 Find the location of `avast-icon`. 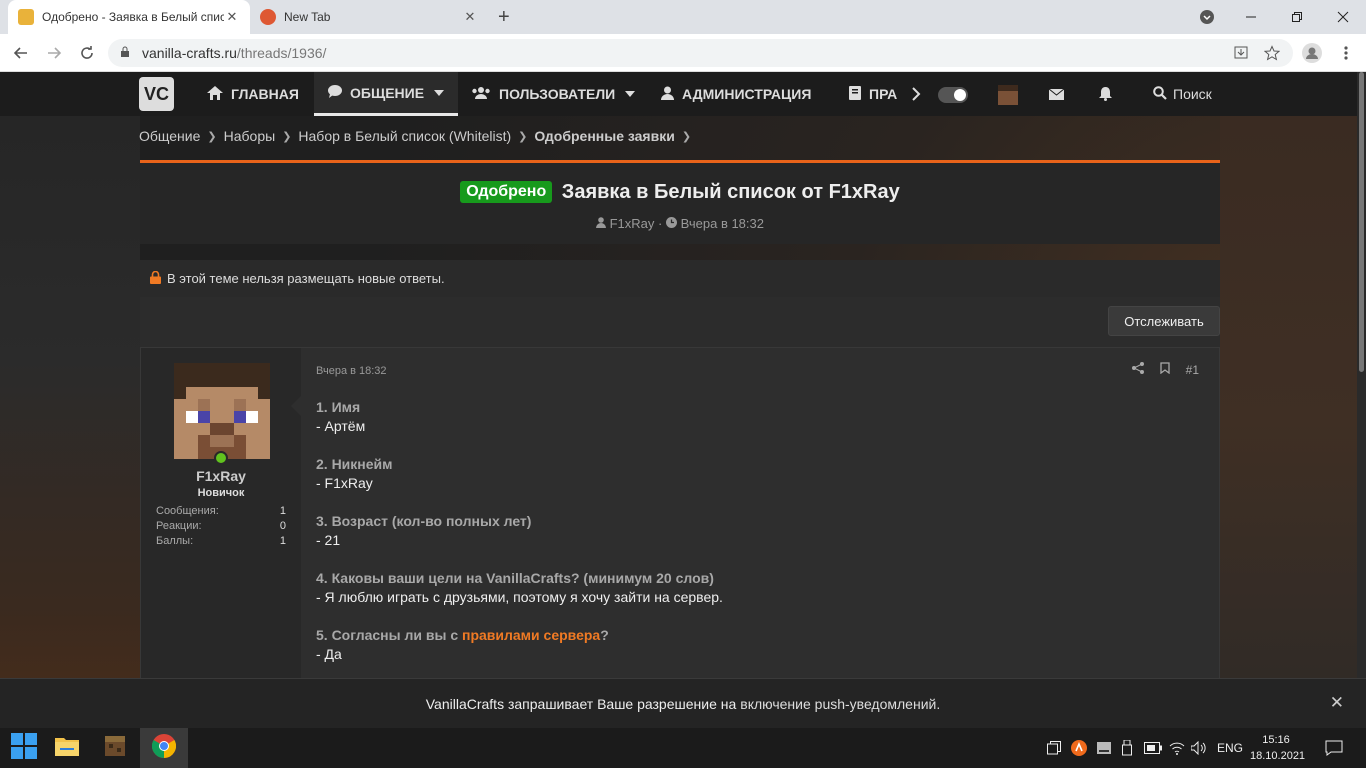

avast-icon is located at coordinates (1079, 748).